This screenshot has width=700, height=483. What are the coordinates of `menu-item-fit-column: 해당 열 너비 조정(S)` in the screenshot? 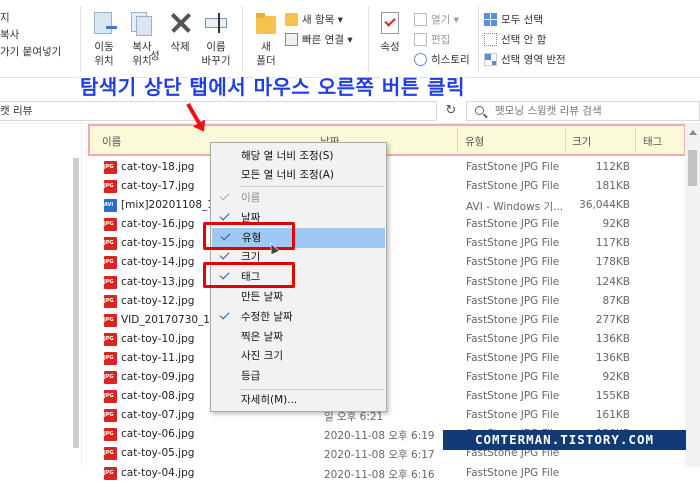 It's located at (298, 156).